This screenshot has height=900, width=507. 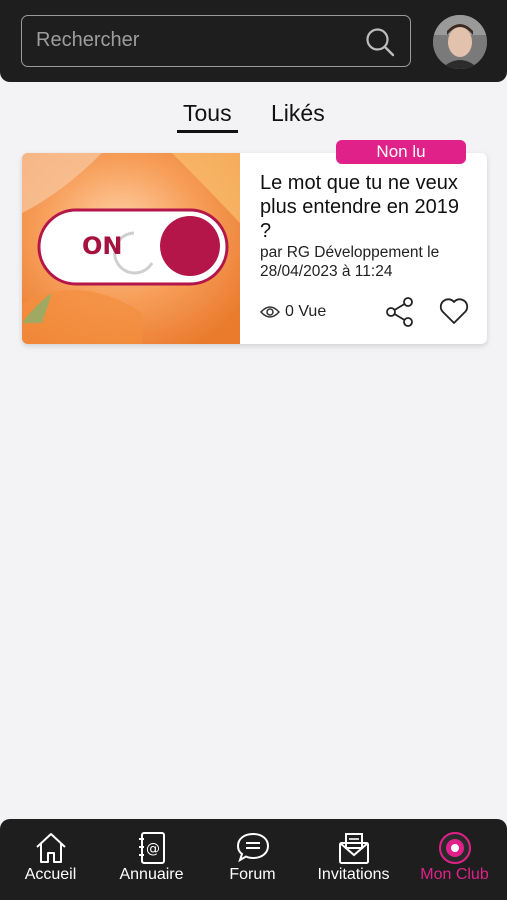 I want to click on unread-badge: Non lu, so click(x=401, y=152).